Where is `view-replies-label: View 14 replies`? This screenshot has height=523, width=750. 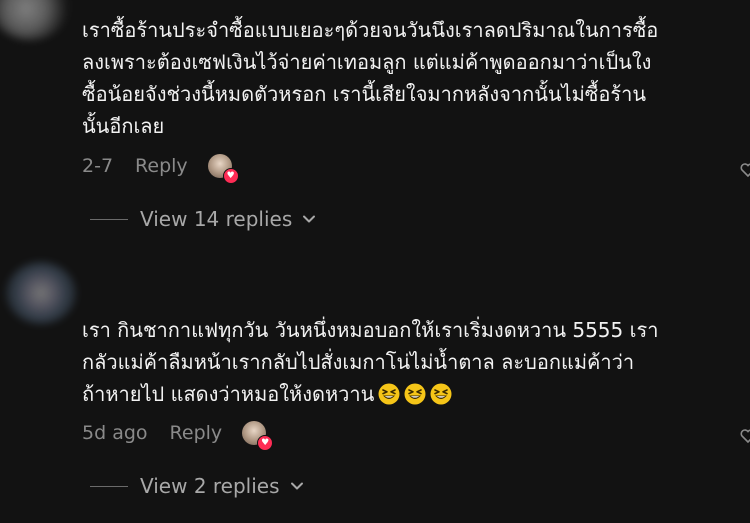 view-replies-label: View 14 replies is located at coordinates (216, 219).